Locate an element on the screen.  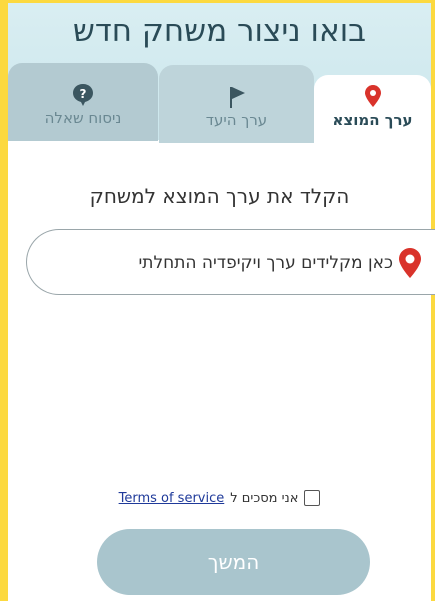
terms-row: אני מסכים ל Terms of service is located at coordinates (219, 498).